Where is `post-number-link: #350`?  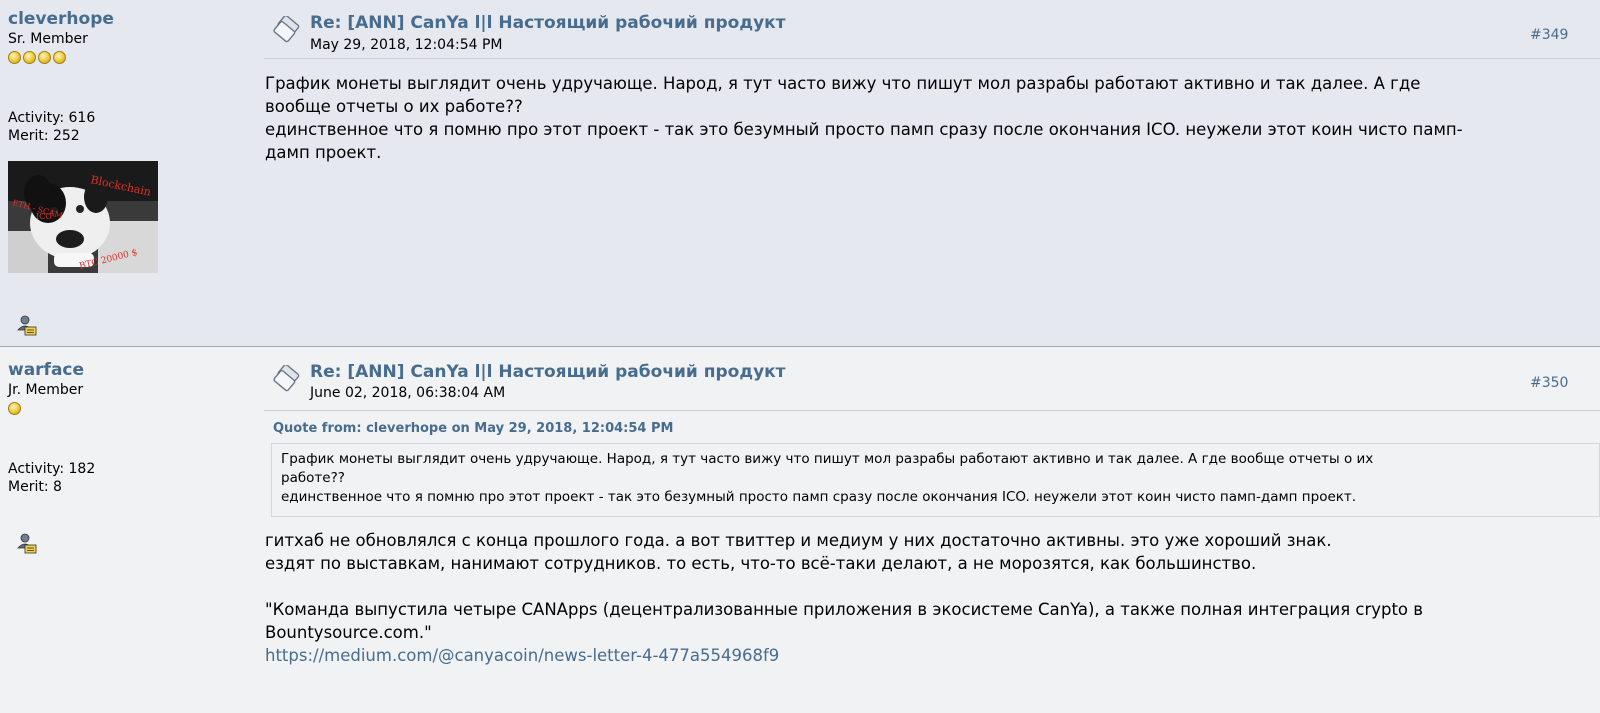
post-number-link: #350 is located at coordinates (1549, 383).